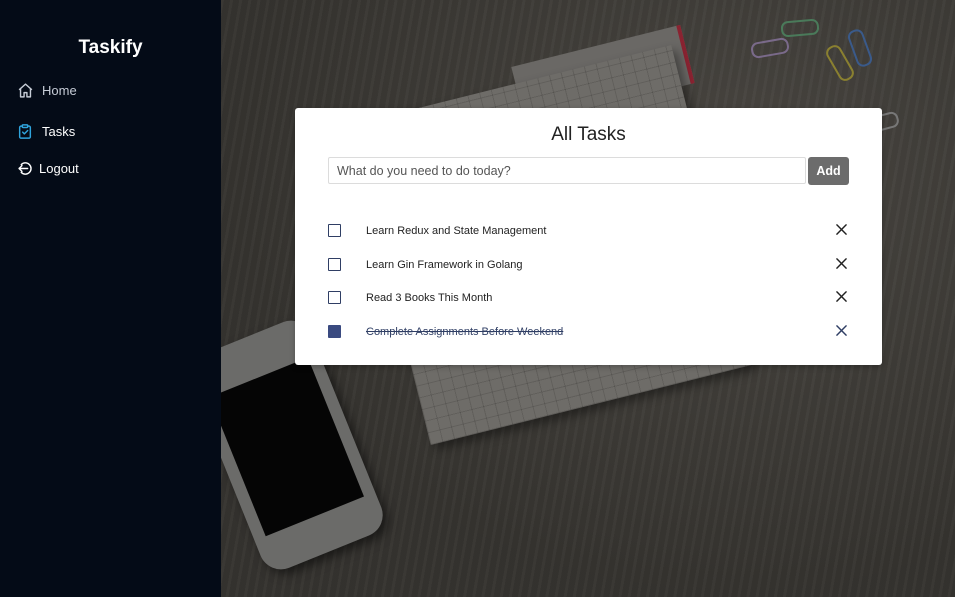 Image resolution: width=955 pixels, height=597 pixels. What do you see at coordinates (456, 231) in the screenshot?
I see `task-text: Learn Redux and State Management` at bounding box center [456, 231].